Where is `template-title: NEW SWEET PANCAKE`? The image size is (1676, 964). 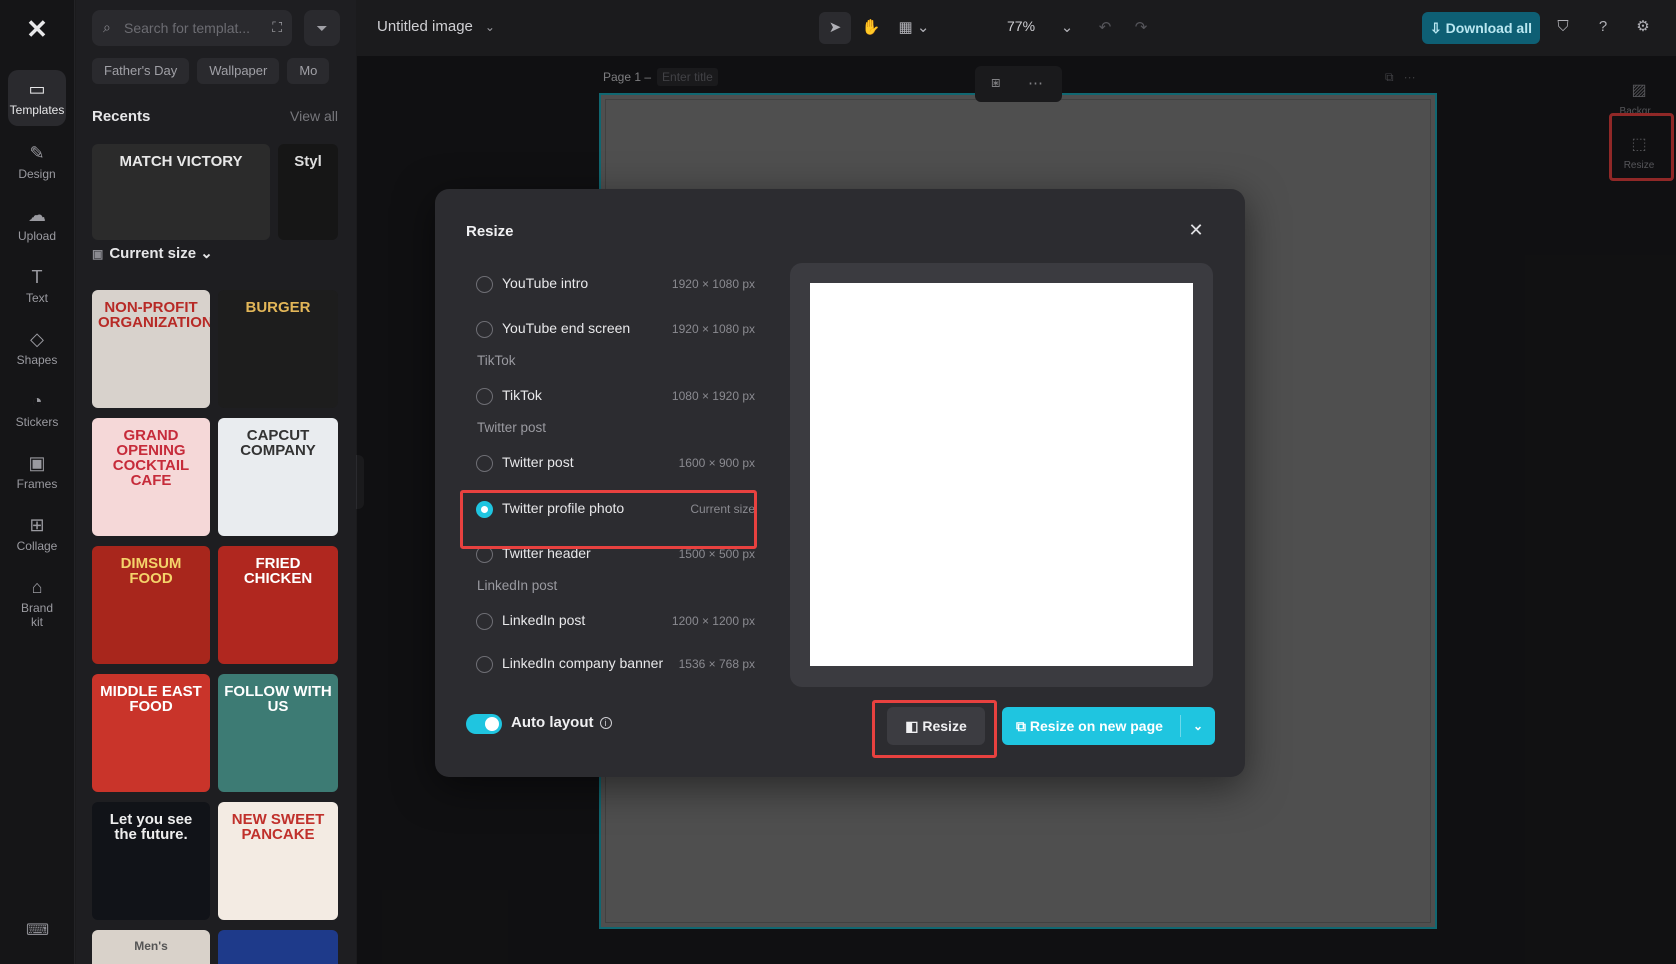 template-title: NEW SWEET PANCAKE is located at coordinates (278, 827).